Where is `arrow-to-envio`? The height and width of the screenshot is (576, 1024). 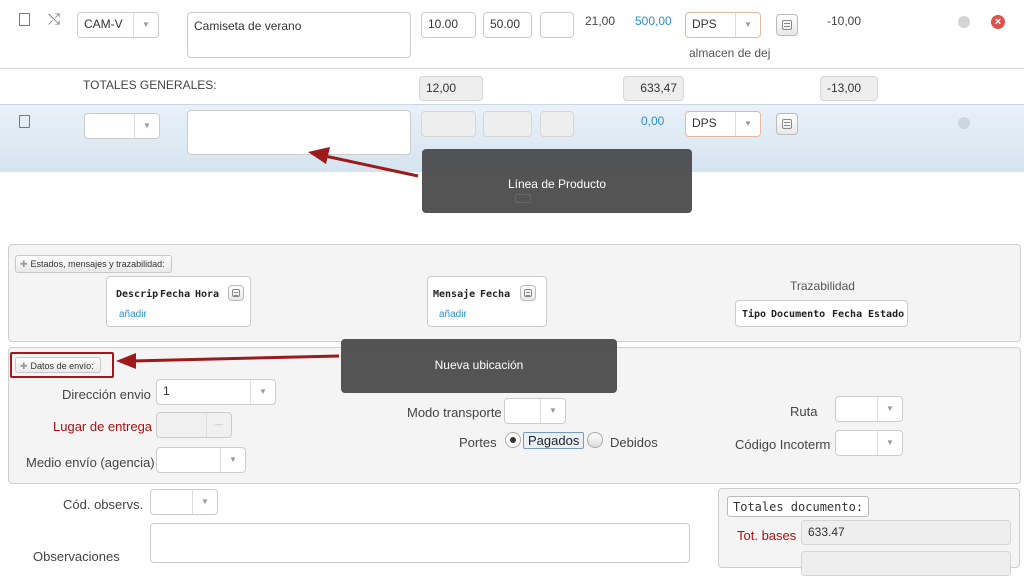
arrow-to-envio is located at coordinates (228, 361).